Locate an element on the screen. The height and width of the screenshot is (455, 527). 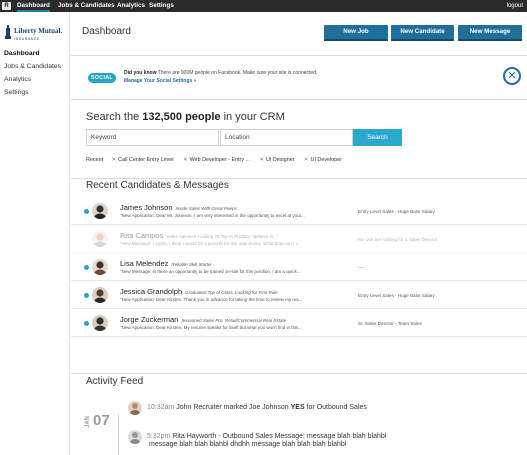
brand-logo: Liberty Mutual. INSURANCE is located at coordinates (35, 34).